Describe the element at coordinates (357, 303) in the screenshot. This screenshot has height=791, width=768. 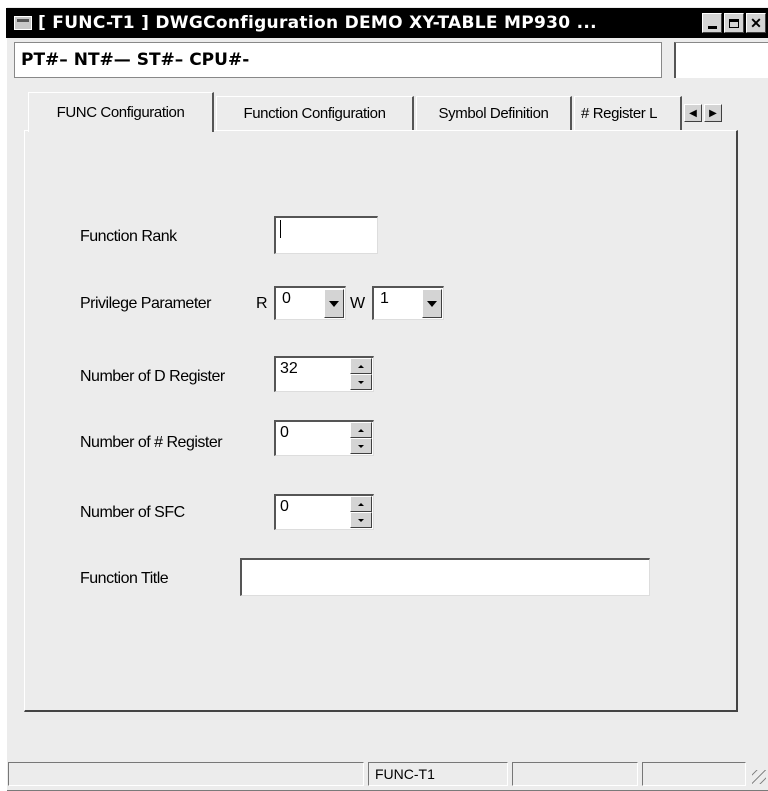
I see `privilege-w-label: W` at that location.